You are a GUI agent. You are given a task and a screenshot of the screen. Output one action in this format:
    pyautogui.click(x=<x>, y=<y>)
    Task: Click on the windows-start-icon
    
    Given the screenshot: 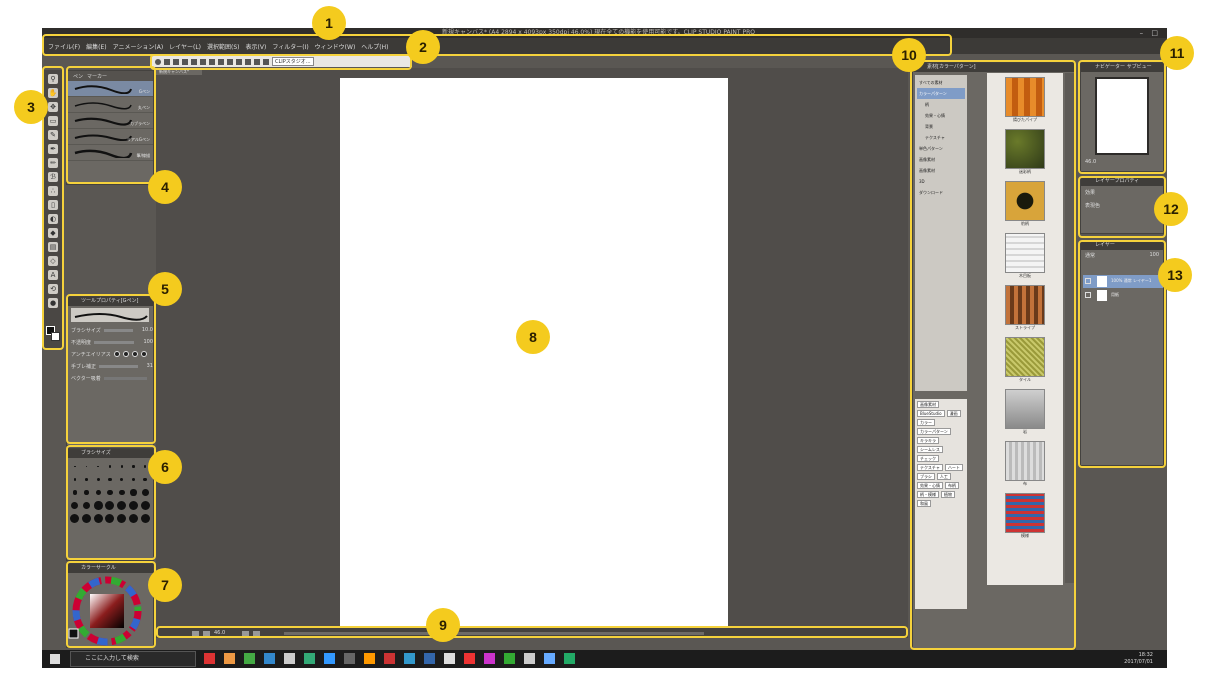 What is the action you would take?
    pyautogui.click(x=55, y=659)
    